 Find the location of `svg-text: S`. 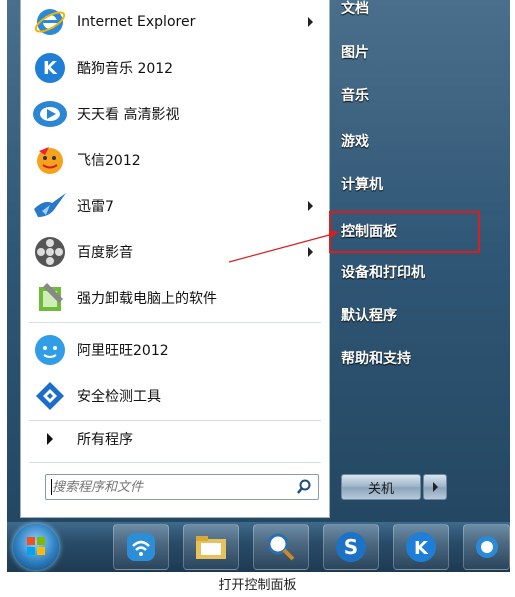

svg-text: S is located at coordinates (351, 547).